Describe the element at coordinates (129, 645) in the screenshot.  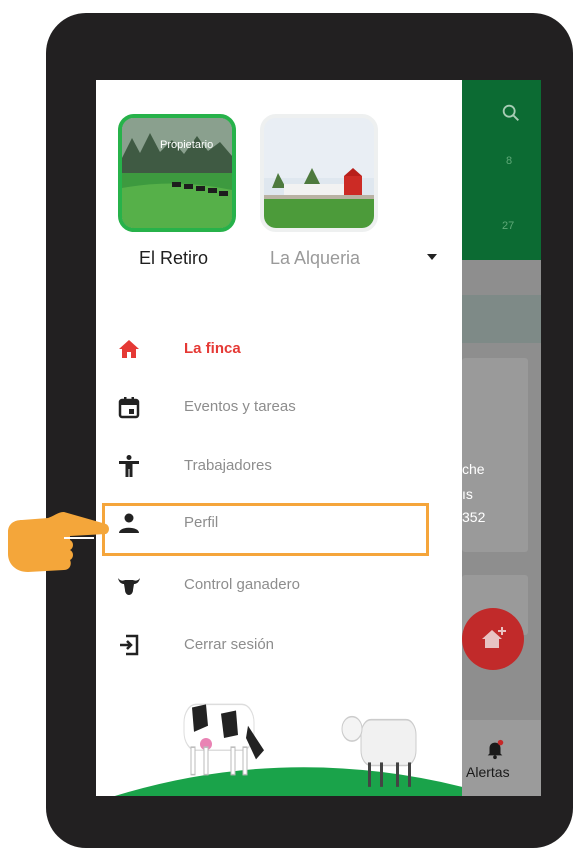
I see `logout-icon` at that location.